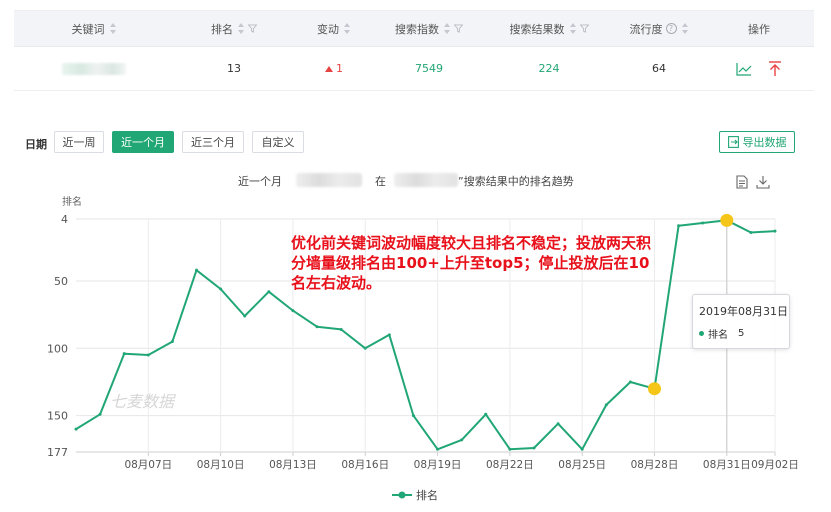  What do you see at coordinates (64, 219) in the screenshot?
I see `y-tick-label: 4` at bounding box center [64, 219].